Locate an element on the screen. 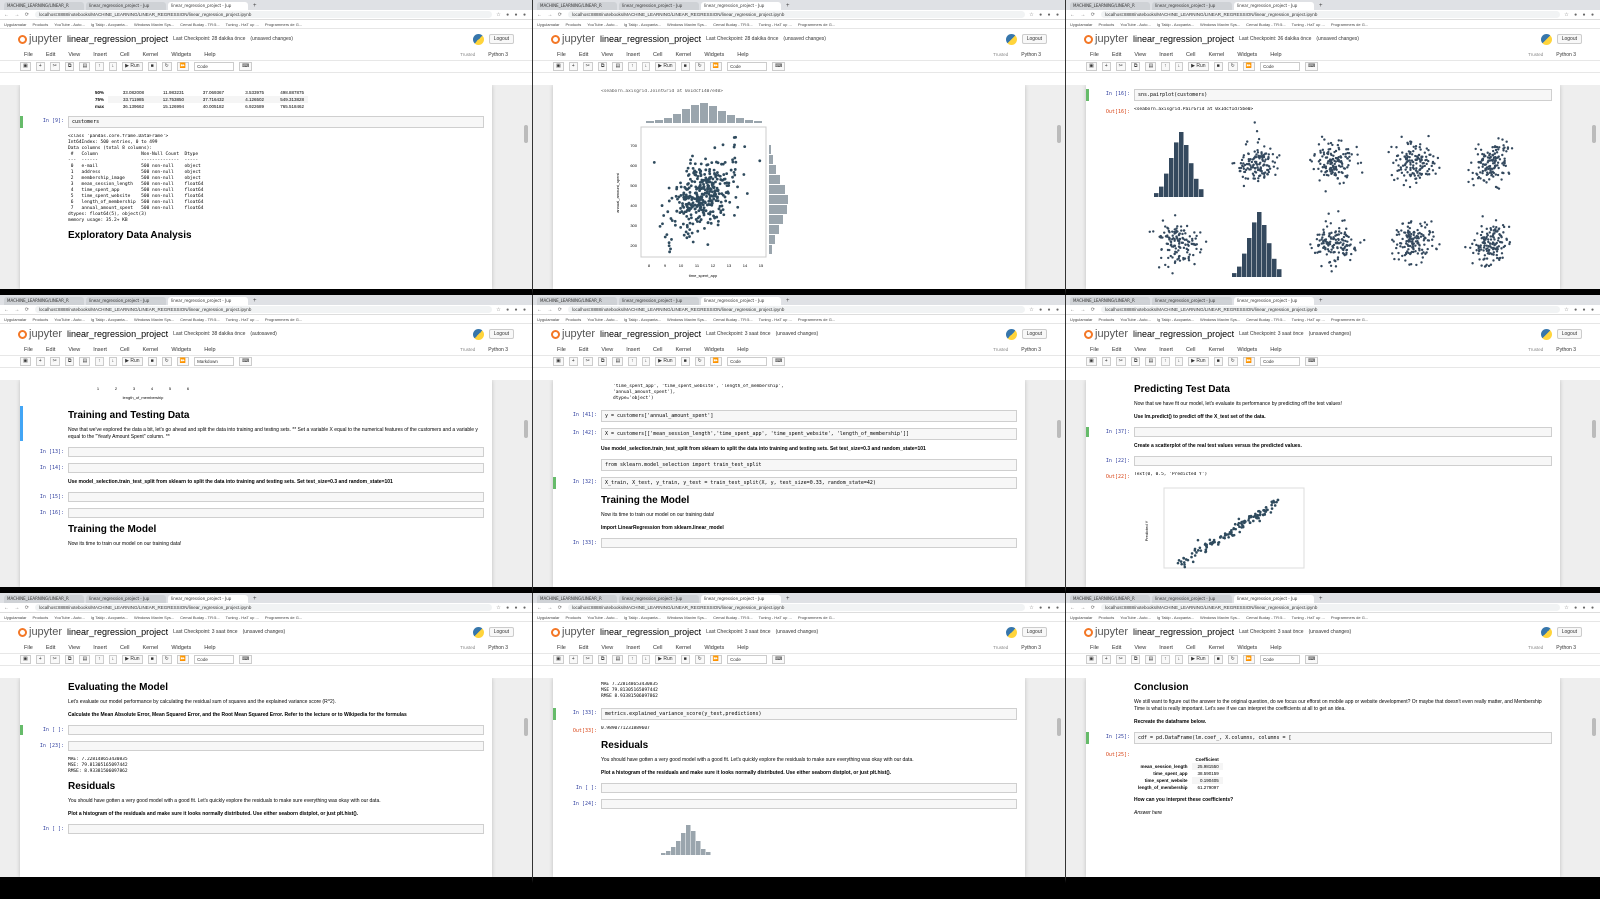 Image resolution: width=1600 pixels, height=899 pixels. code-cell: In [13]: is located at coordinates (256, 452).